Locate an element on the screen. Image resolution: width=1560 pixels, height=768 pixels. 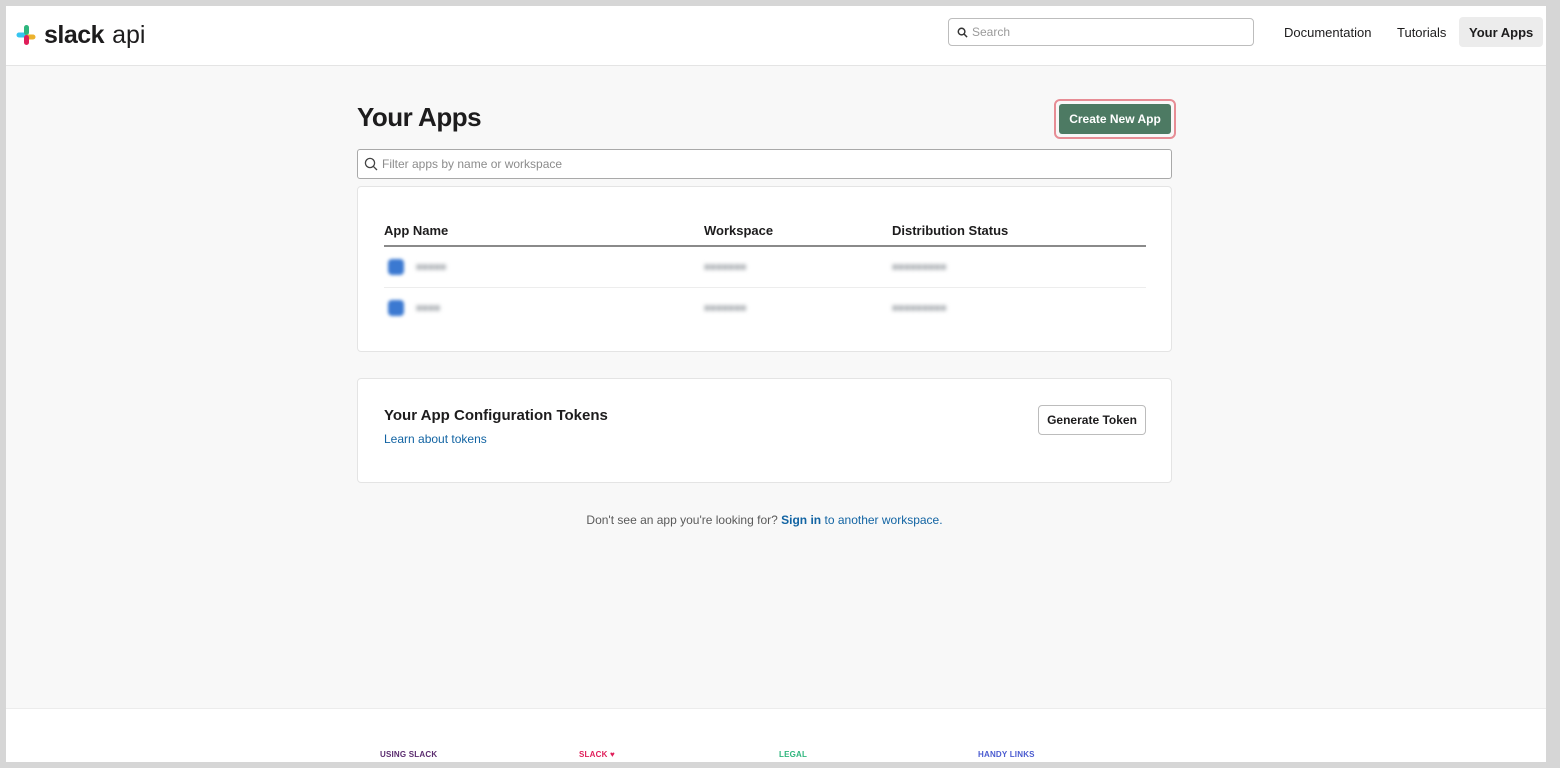
table-header: App Name Workspace Distribution Status is located at coordinates (765, 231).